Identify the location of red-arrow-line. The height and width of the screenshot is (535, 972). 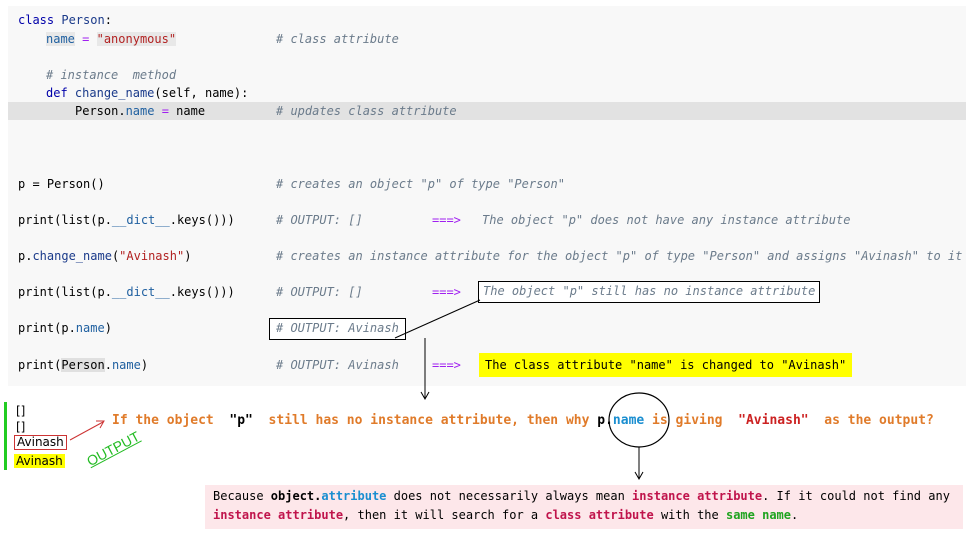
(86, 431).